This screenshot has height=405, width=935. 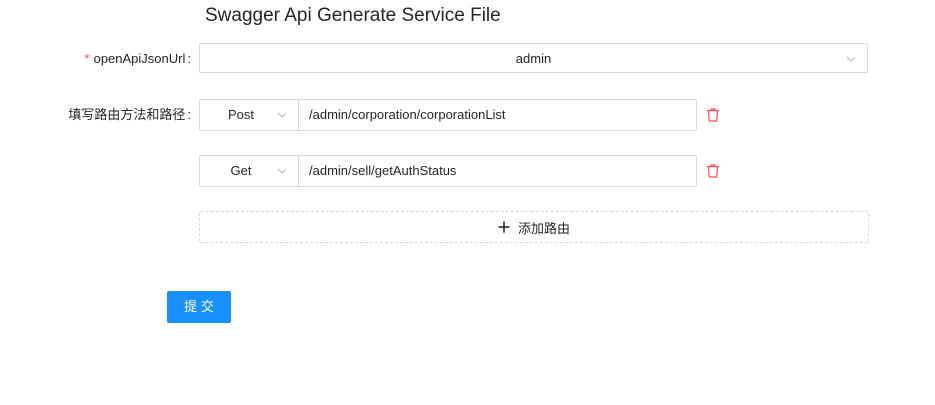 I want to click on json-url-select: admin, so click(x=533, y=58).